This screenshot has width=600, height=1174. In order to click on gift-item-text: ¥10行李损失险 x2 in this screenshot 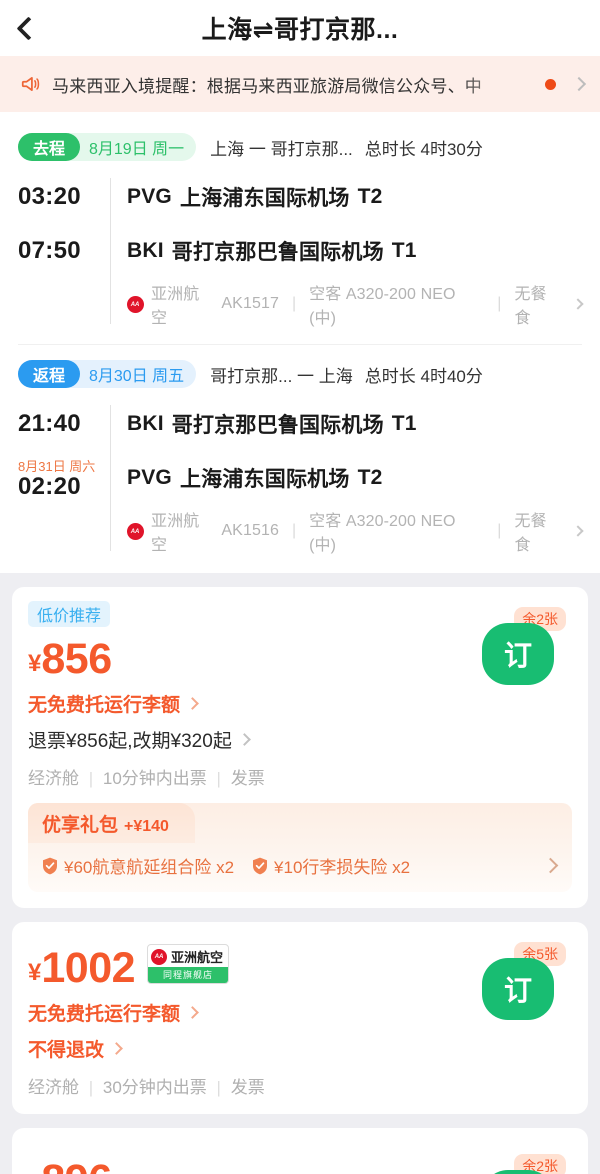, I will do `click(342, 867)`.